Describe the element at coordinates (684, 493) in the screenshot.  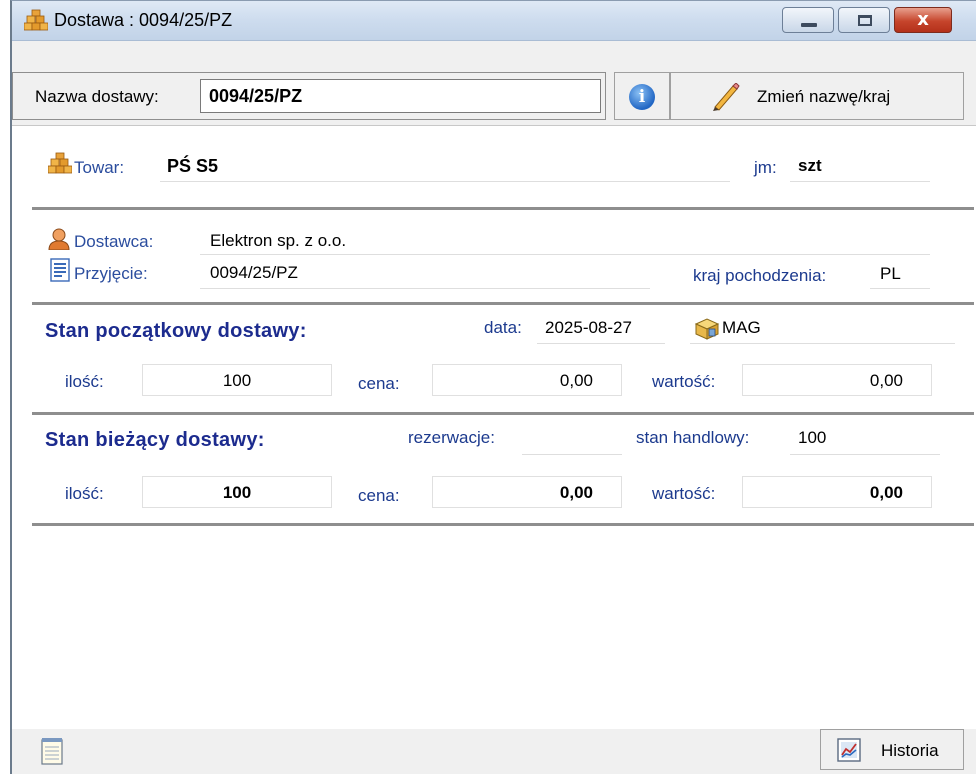
I see `current-wartosc-label: wartość:` at that location.